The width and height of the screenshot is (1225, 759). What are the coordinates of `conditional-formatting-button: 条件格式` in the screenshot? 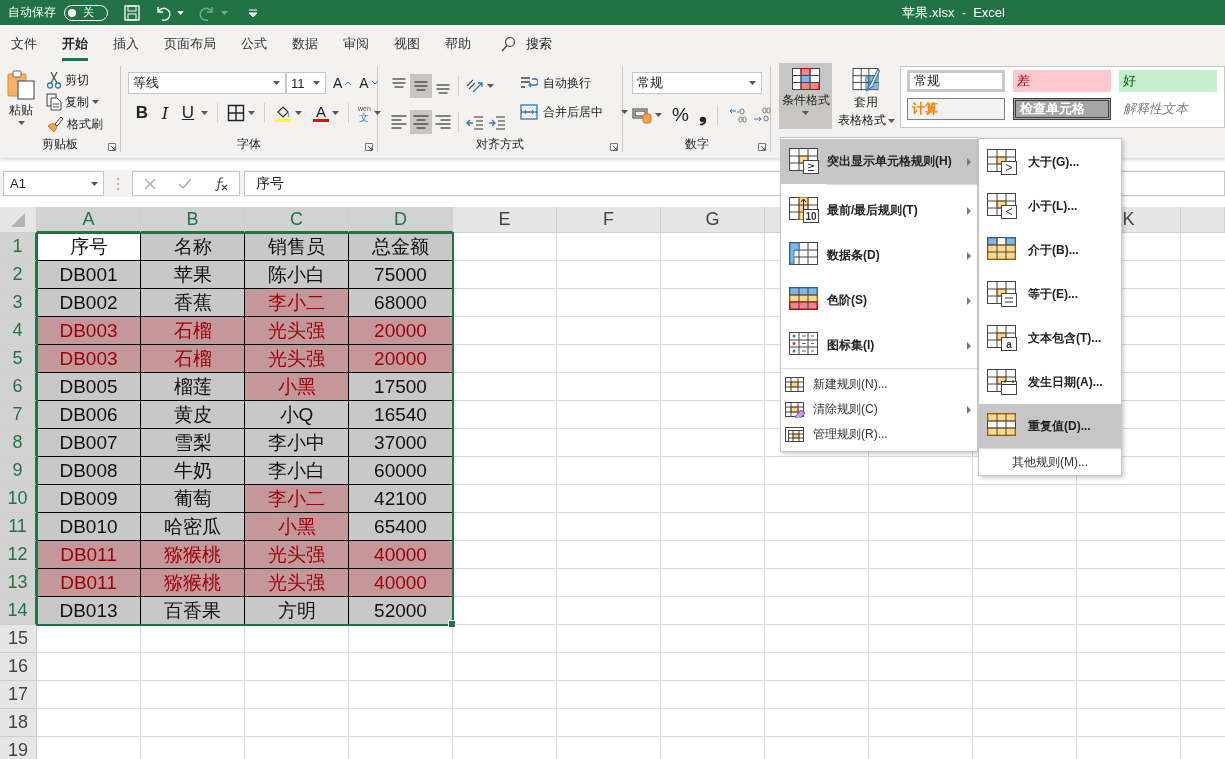 It's located at (805, 96).